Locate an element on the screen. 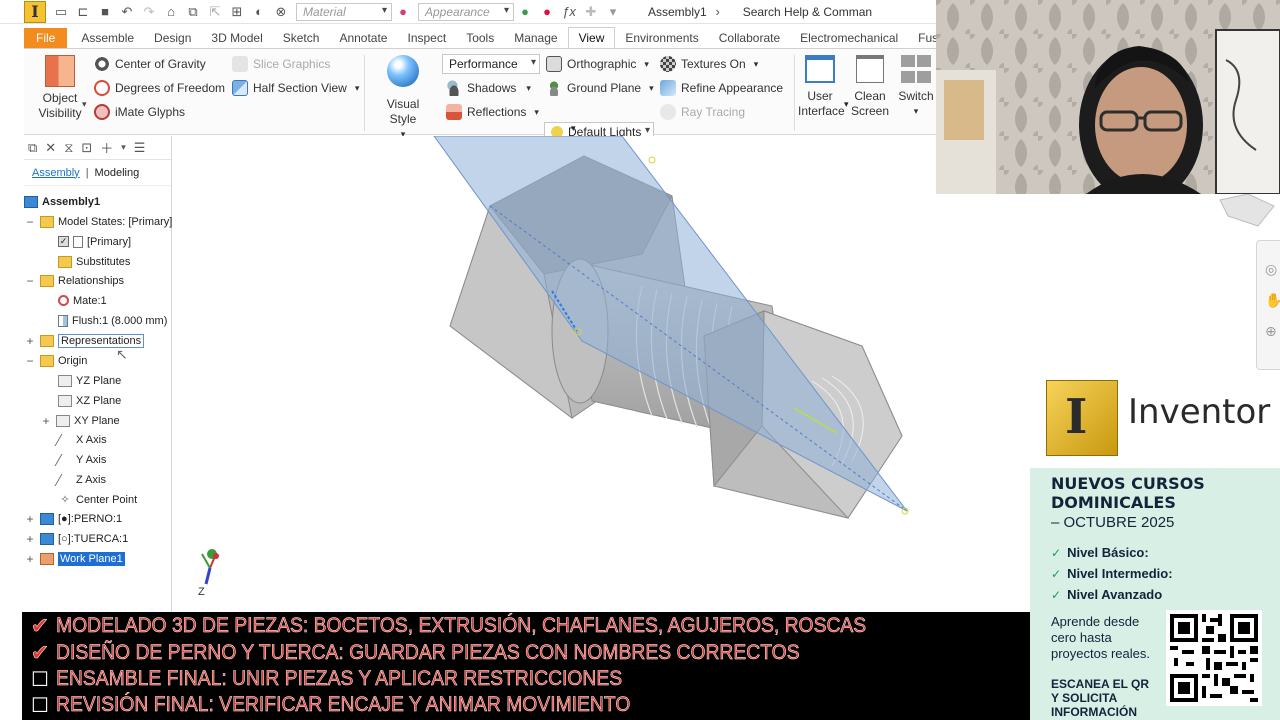  material-select: Material is located at coordinates (344, 11).